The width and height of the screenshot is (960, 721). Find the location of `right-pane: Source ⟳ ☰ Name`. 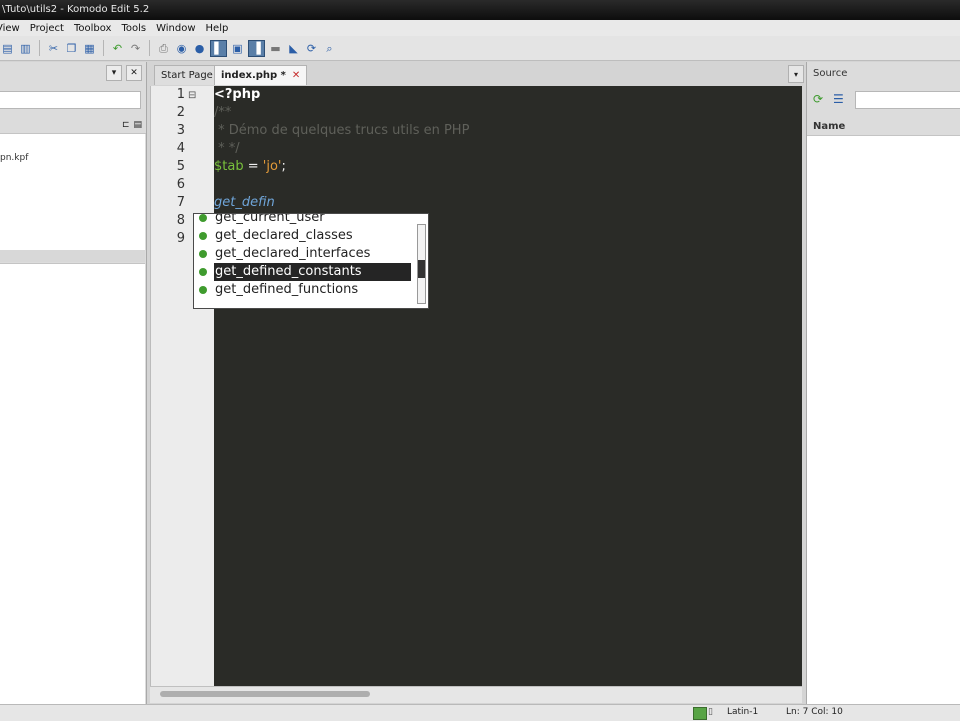

right-pane: Source ⟳ ☰ Name is located at coordinates (883, 383).